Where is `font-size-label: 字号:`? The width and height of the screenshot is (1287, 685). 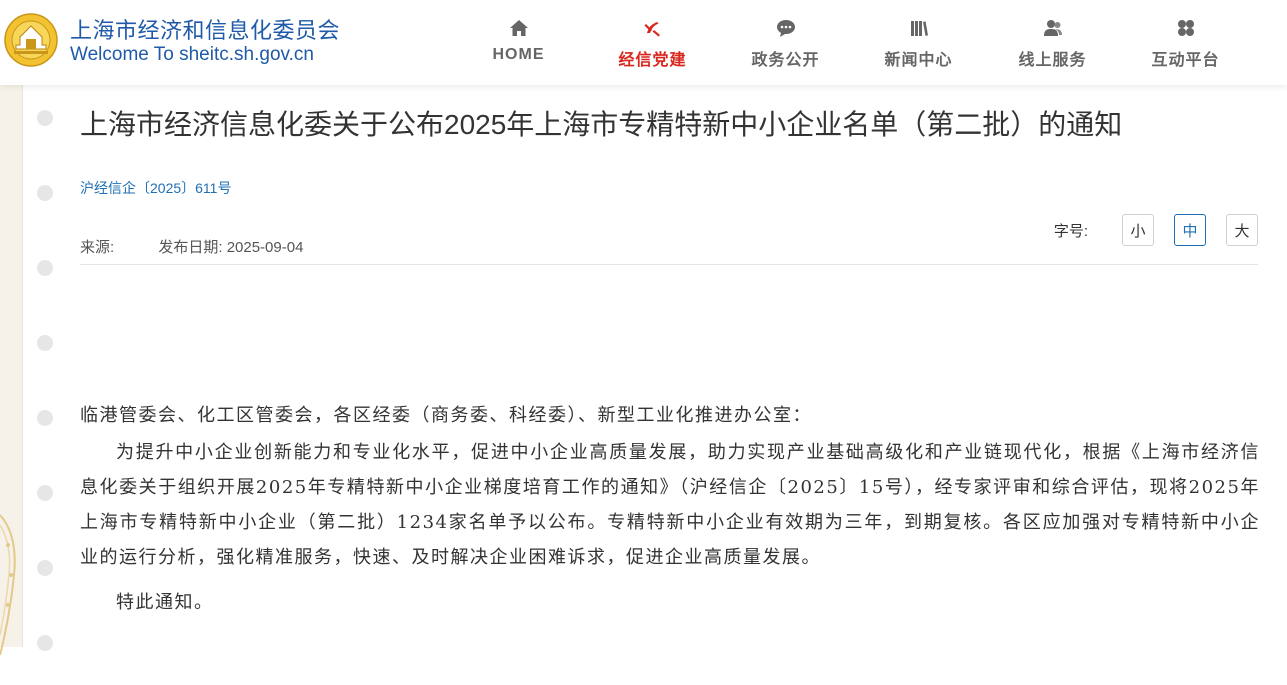
font-size-label: 字号: is located at coordinates (1070, 231).